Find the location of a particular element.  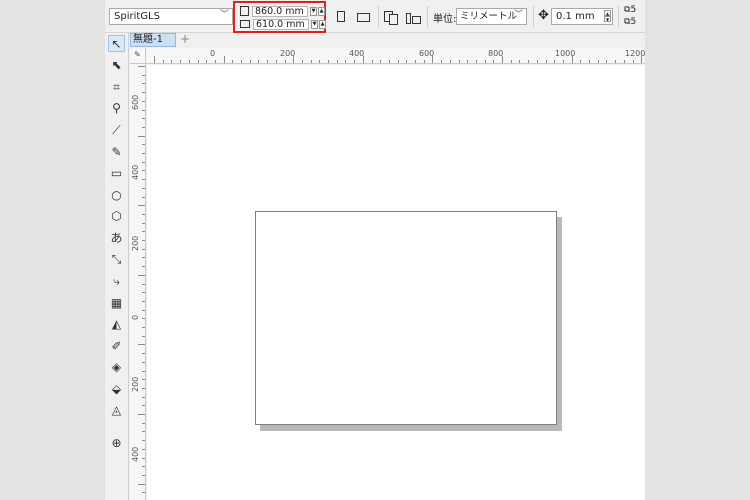

ruler-origin-icon: ✎ is located at coordinates (138, 56).